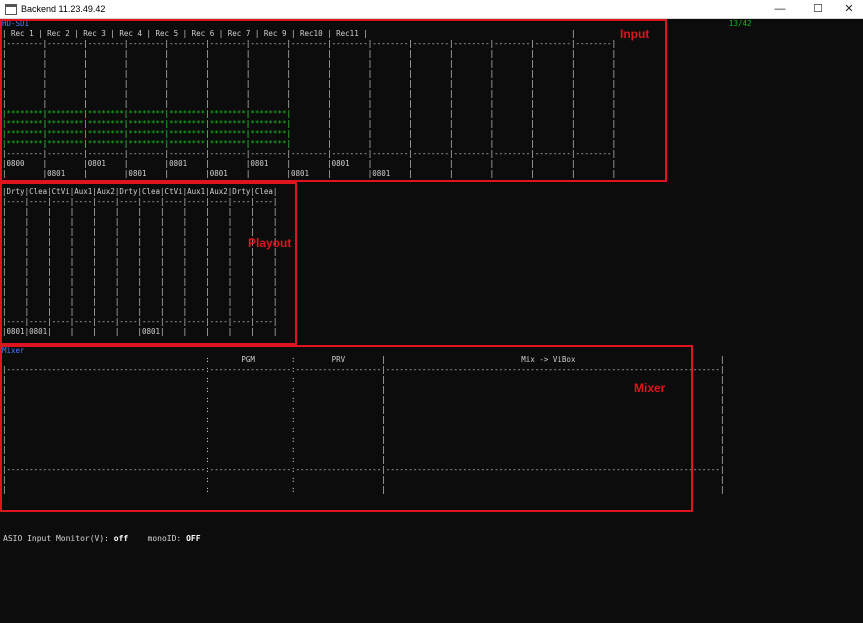 The image size is (863, 623). I want to click on status-line: ASIO Input Monitor(V): off monoID: OFF, so click(102, 539).